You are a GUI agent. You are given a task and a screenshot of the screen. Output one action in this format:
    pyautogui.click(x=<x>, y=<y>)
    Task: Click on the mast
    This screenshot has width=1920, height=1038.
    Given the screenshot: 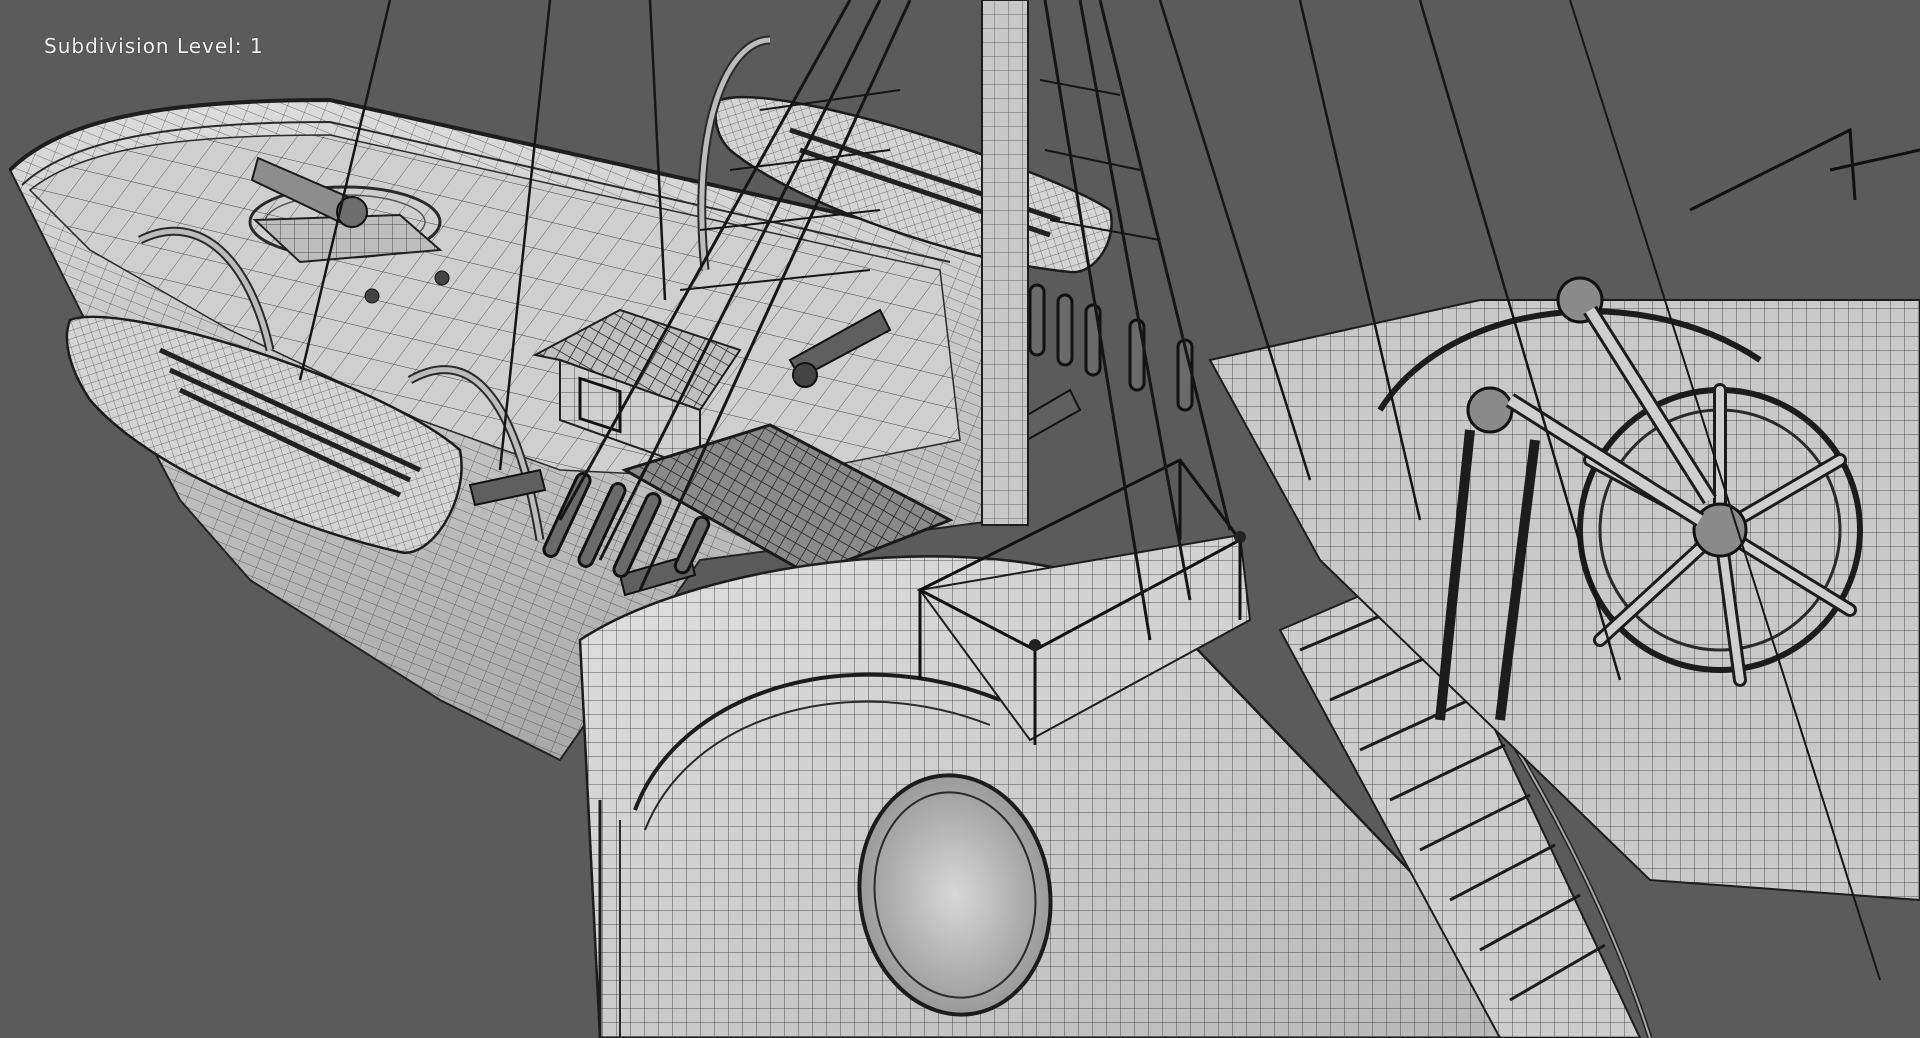 What is the action you would take?
    pyautogui.click(x=1005, y=263)
    